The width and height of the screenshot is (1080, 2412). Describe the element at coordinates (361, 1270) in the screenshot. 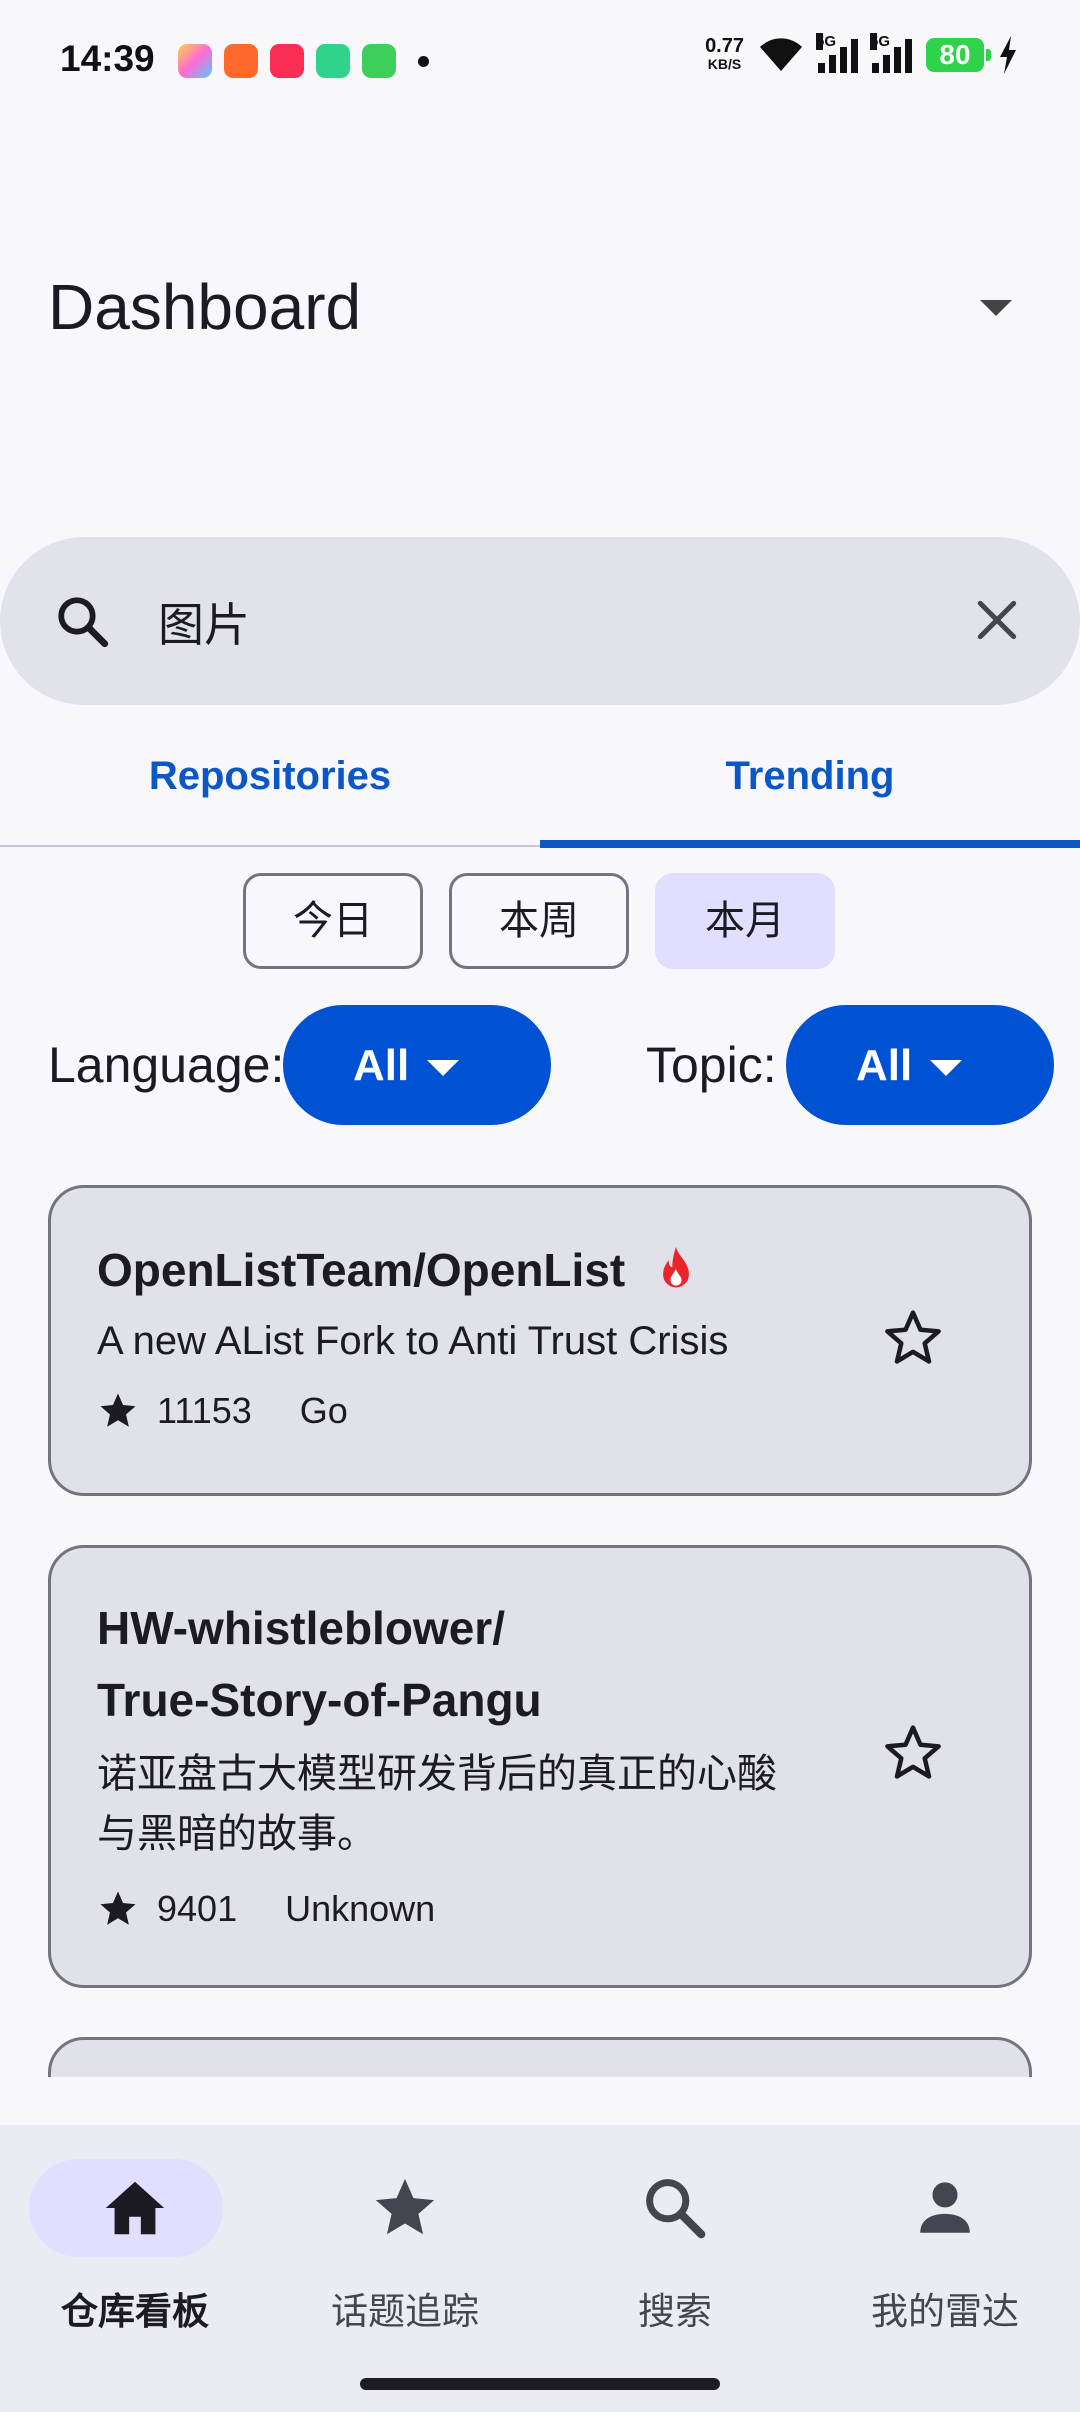

I see `repo-name: OpenListTeam/OpenList` at that location.